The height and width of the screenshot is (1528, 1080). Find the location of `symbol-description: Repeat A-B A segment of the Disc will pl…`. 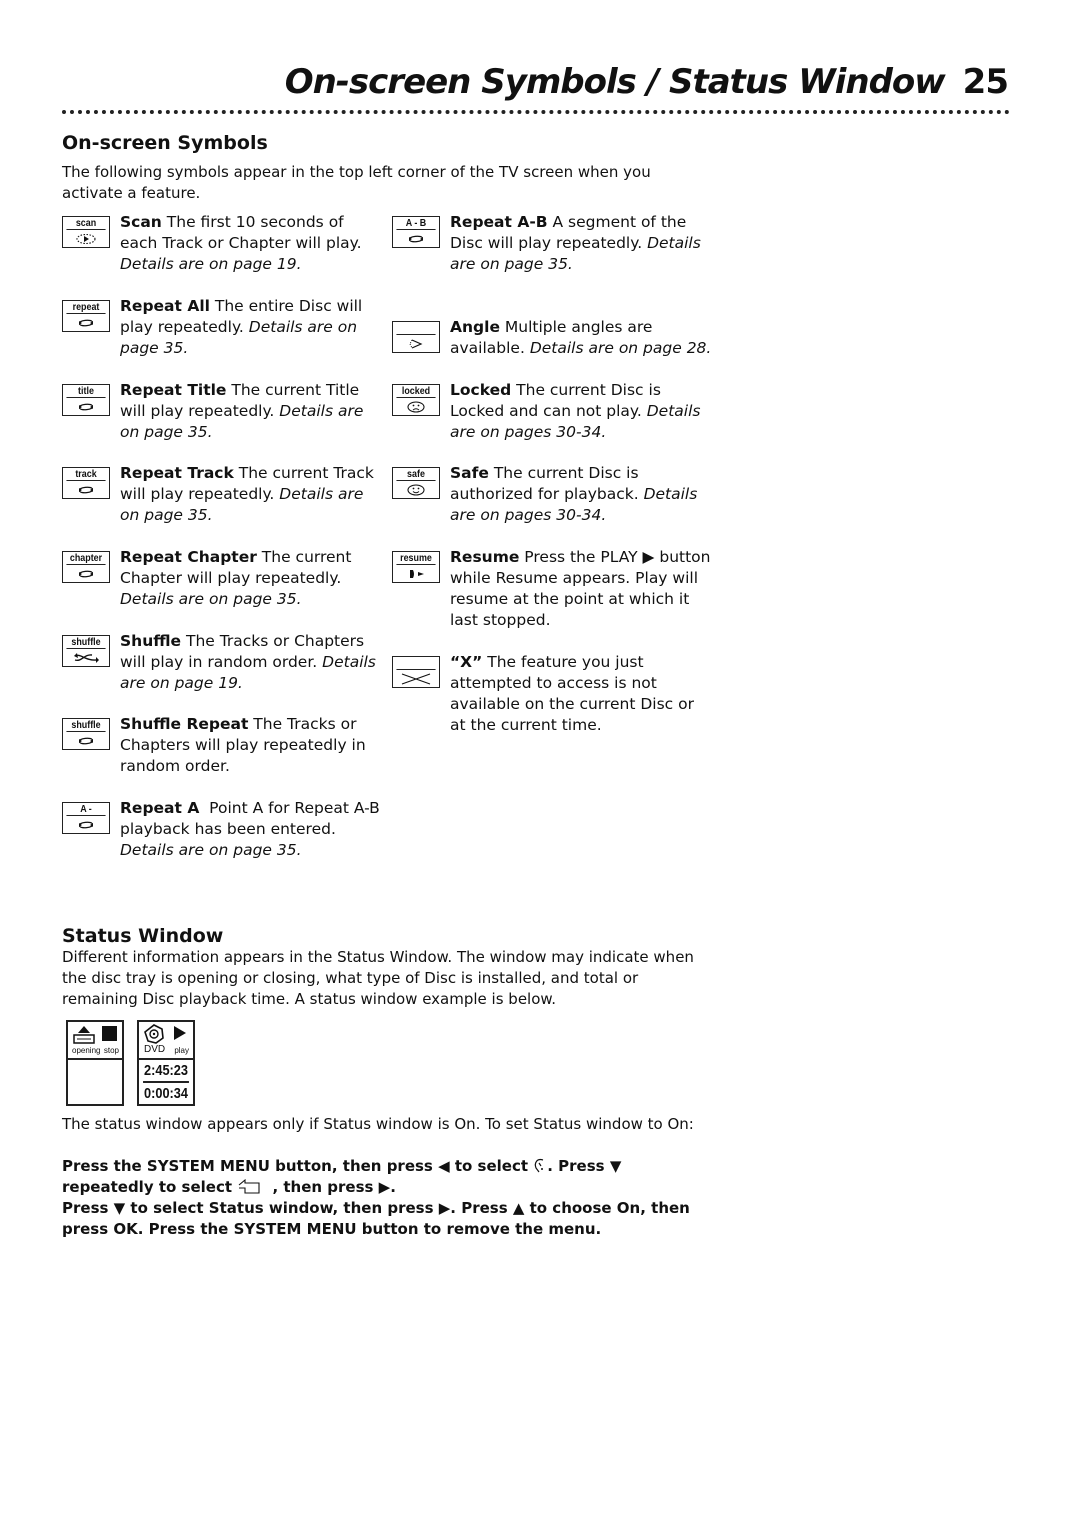

symbol-description: Repeat A-B A segment of the Disc will pl… is located at coordinates (581, 243).